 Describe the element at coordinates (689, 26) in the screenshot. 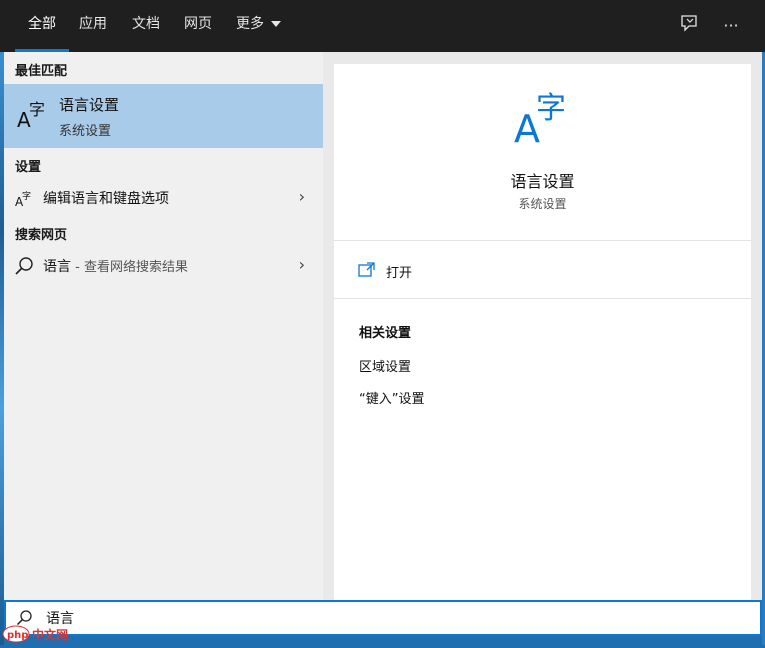

I see `feedback-icon` at that location.